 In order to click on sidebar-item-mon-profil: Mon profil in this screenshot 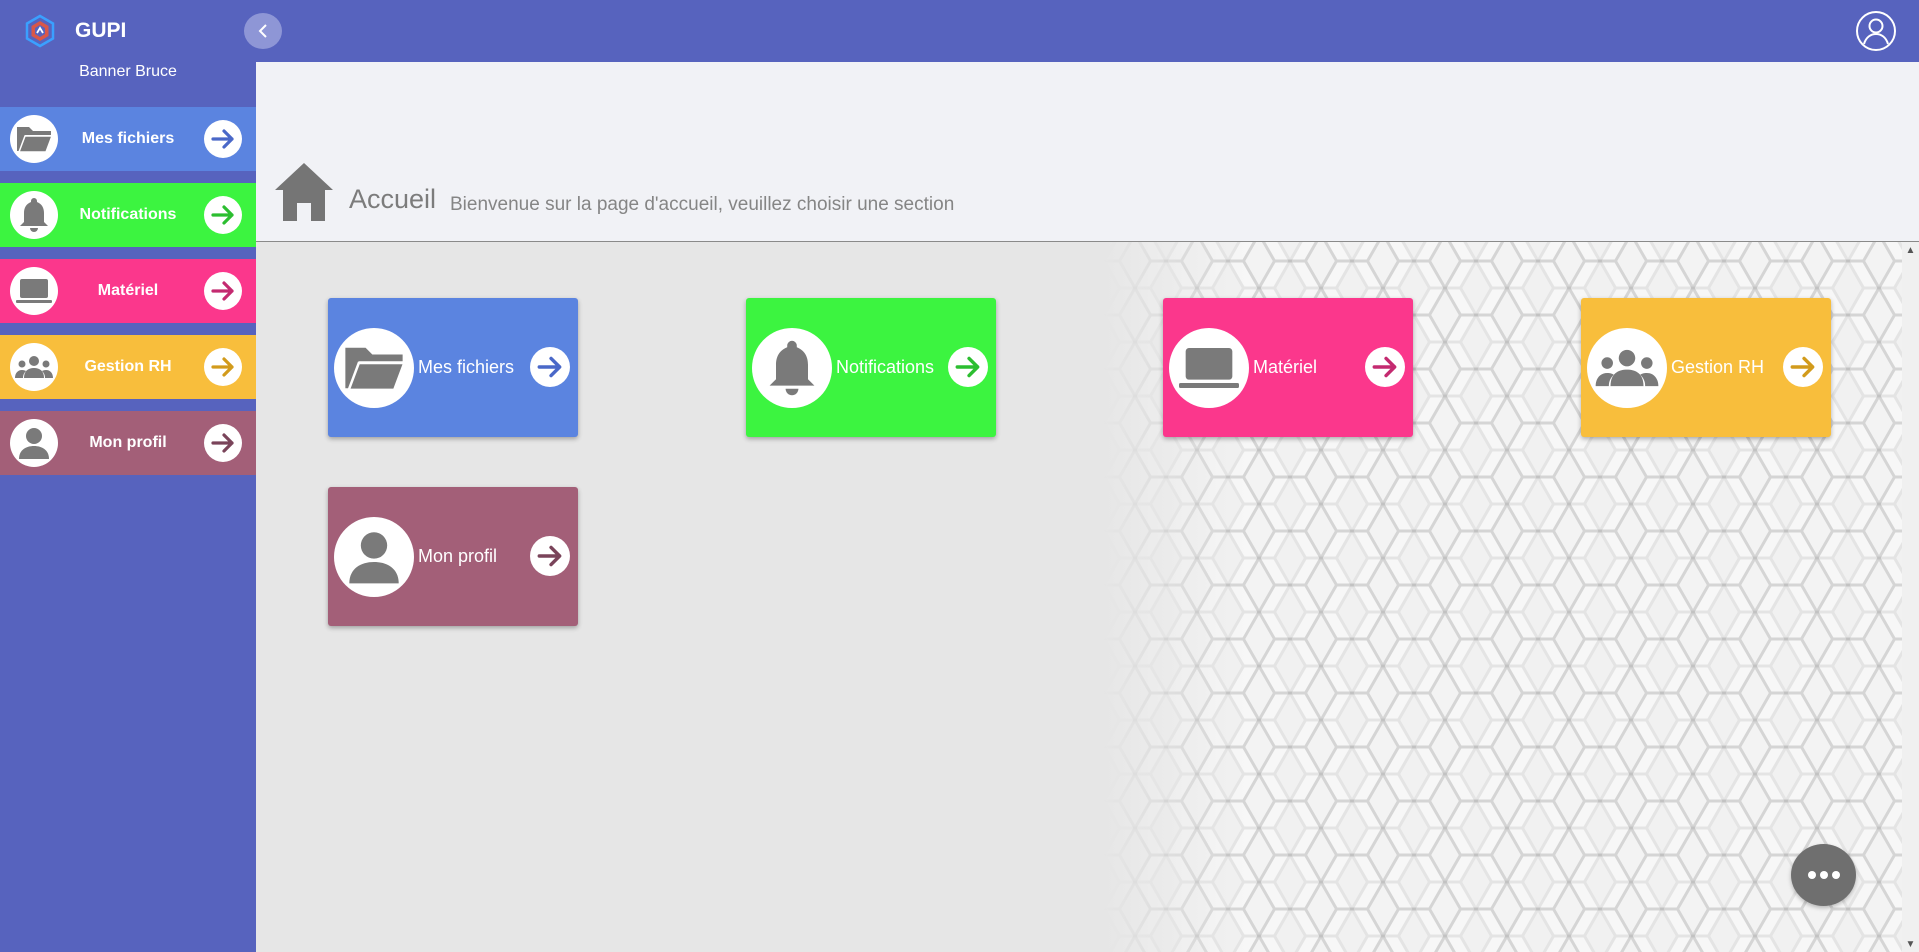, I will do `click(128, 443)`.